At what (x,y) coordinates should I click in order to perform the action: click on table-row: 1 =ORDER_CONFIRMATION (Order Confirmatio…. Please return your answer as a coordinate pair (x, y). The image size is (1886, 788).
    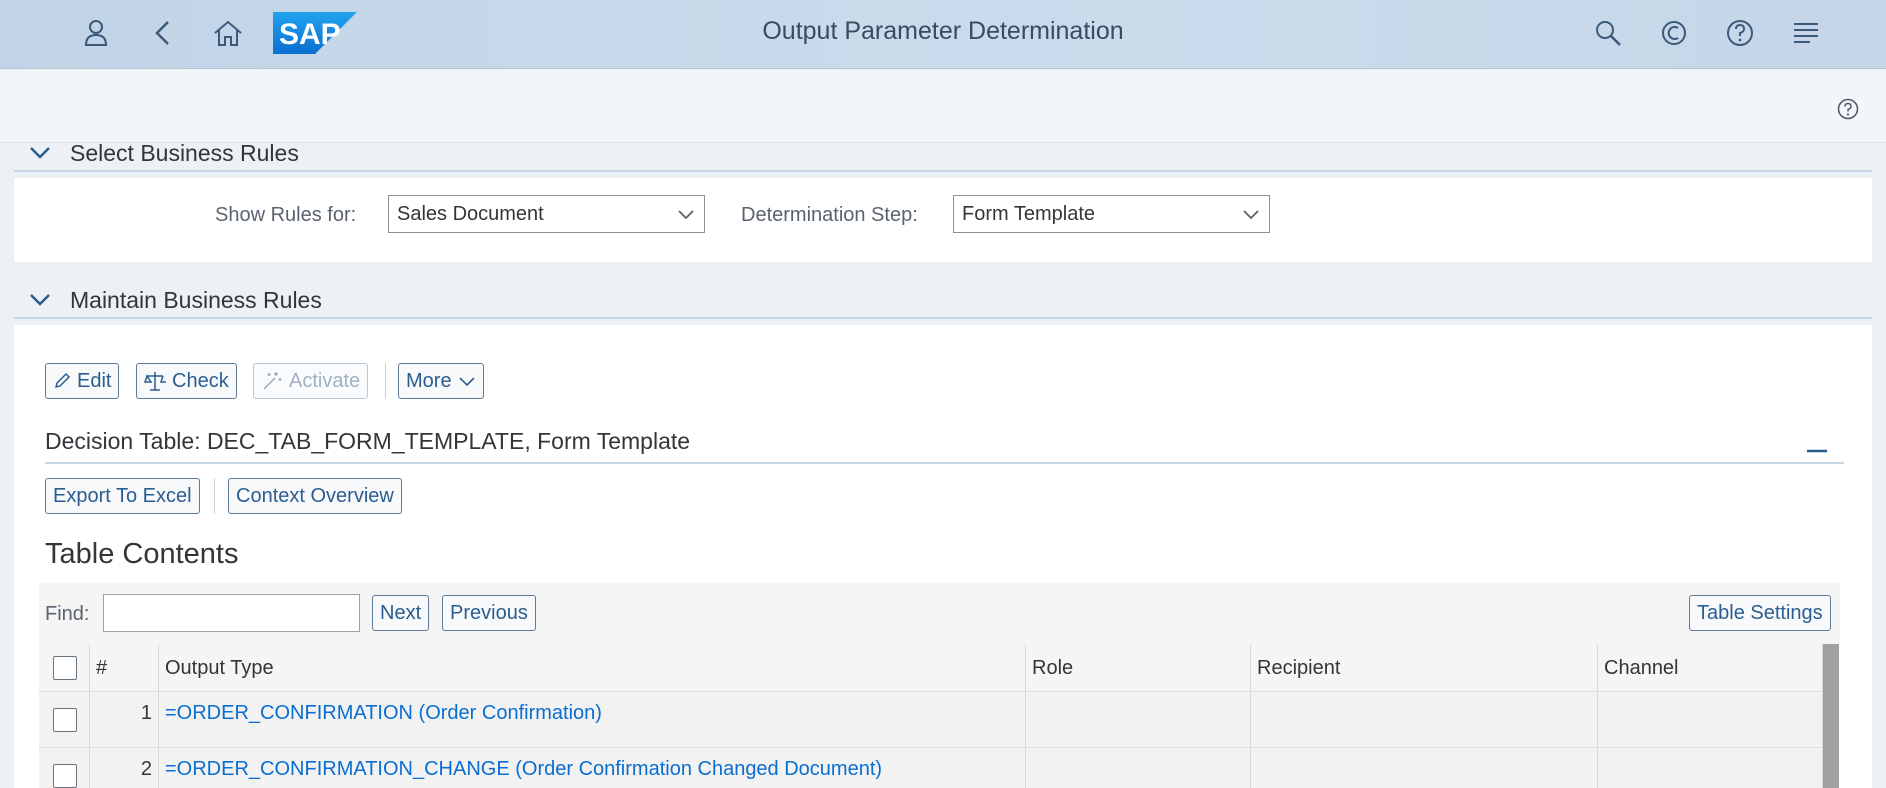
    Looking at the image, I should click on (932, 720).